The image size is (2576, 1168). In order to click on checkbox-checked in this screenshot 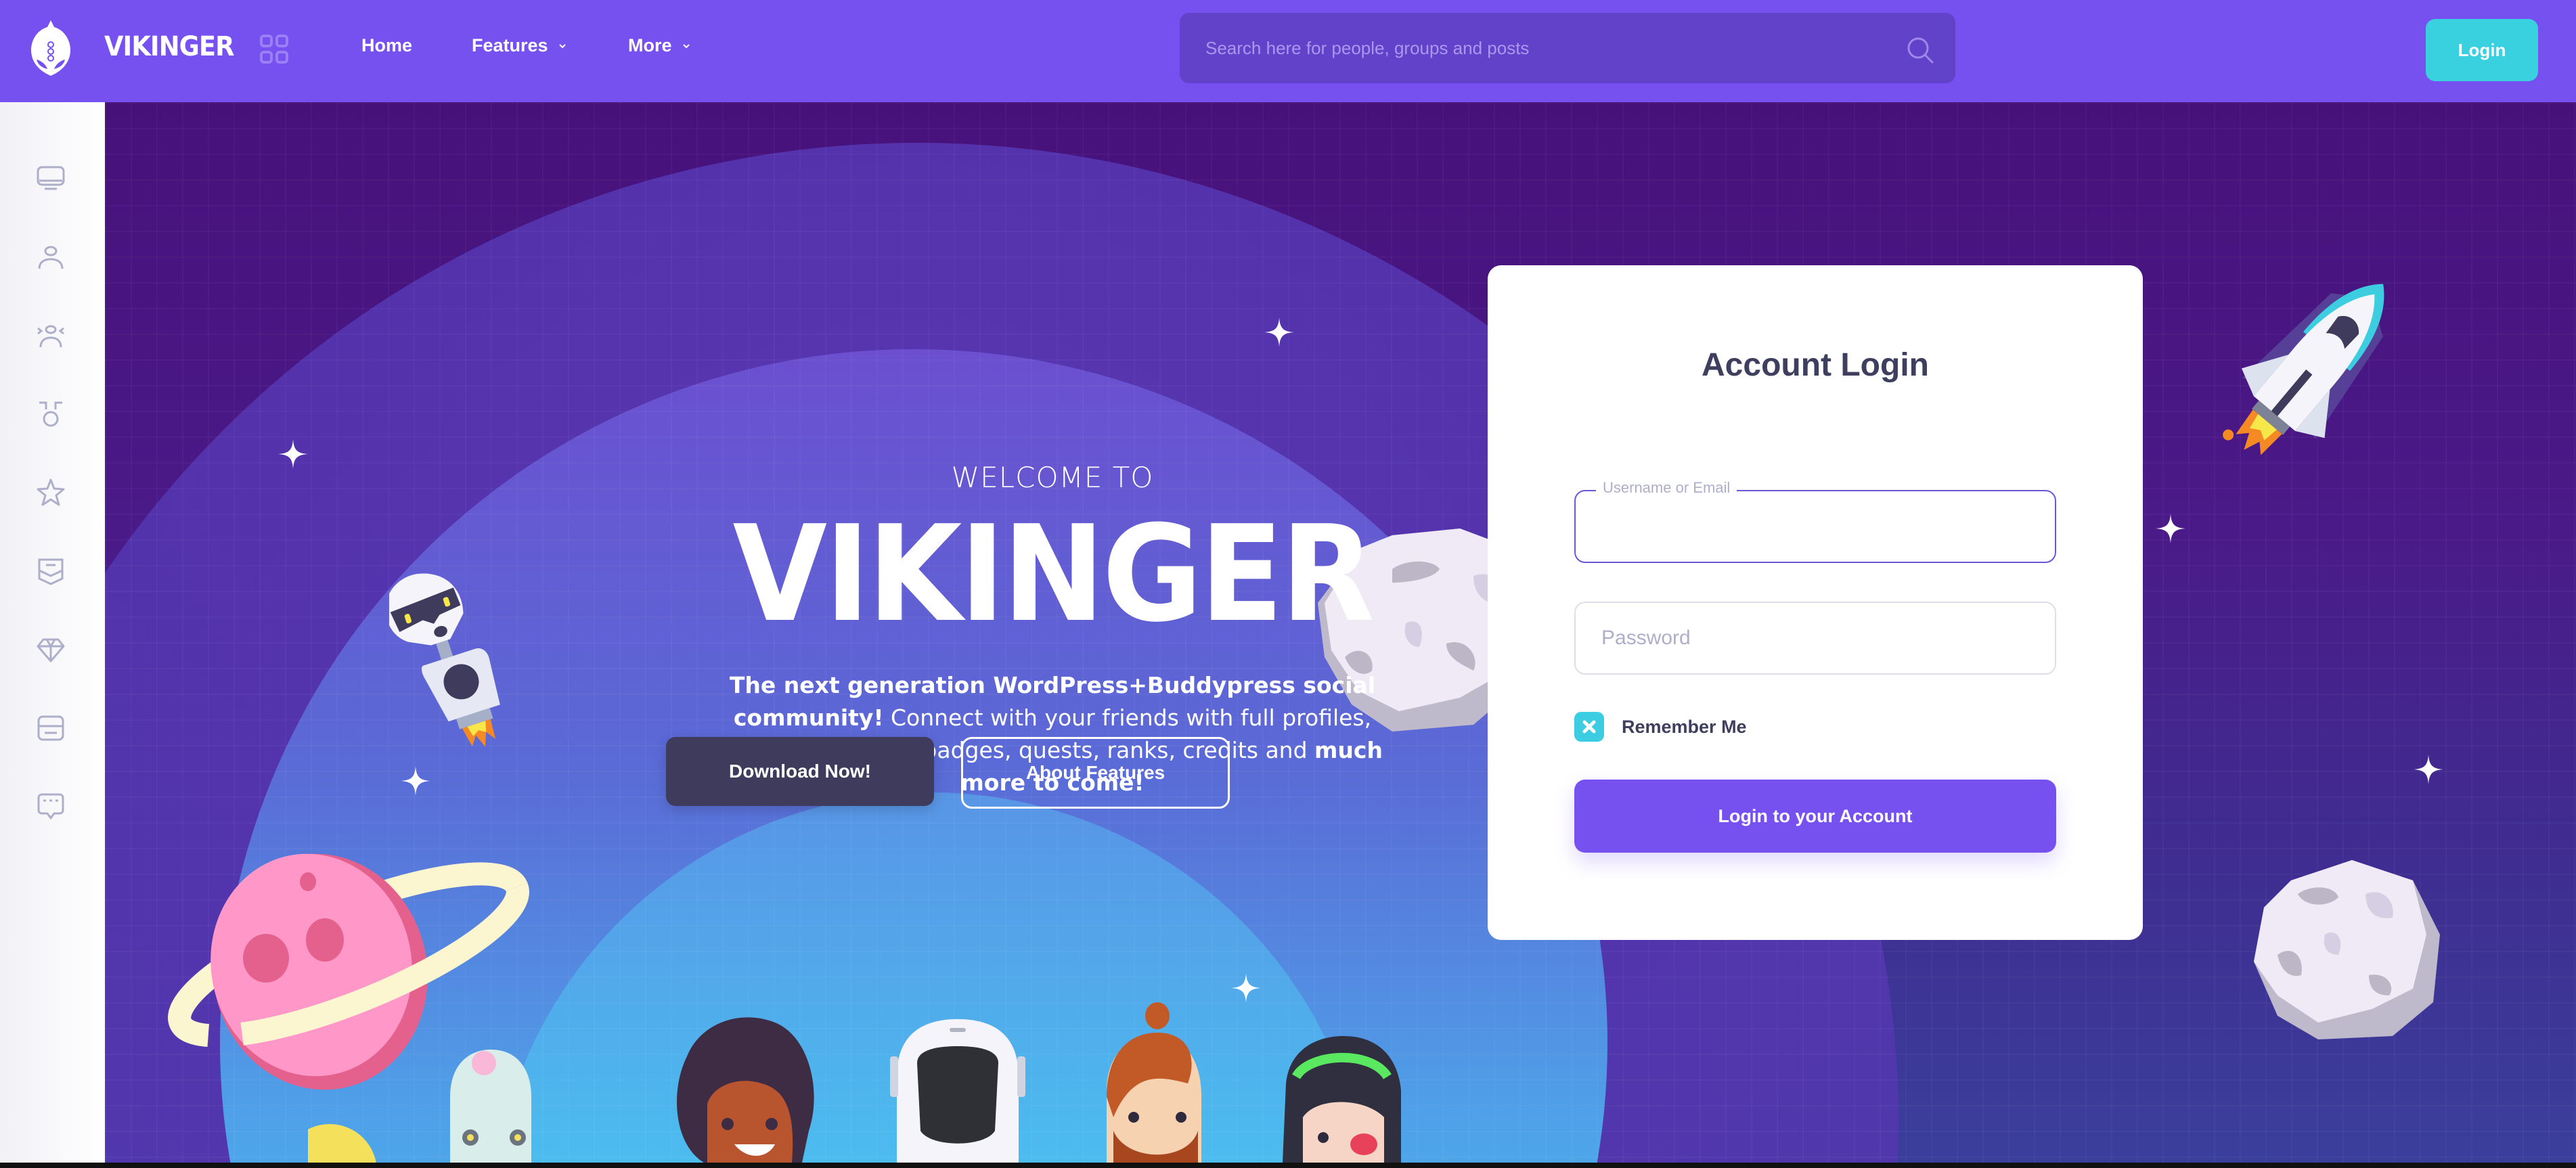, I will do `click(1589, 727)`.